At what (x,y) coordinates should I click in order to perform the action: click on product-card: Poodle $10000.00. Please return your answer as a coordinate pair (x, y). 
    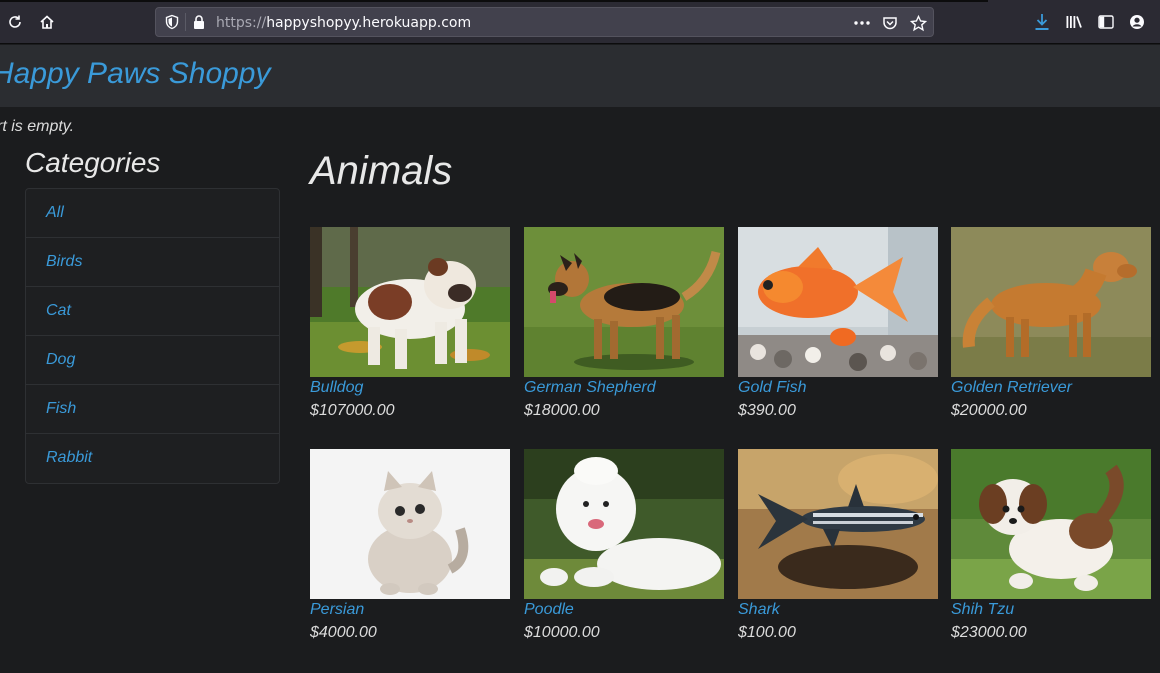
    Looking at the image, I should click on (624, 545).